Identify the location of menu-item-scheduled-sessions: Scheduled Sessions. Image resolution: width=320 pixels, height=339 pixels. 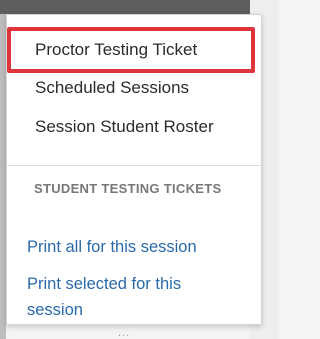
(134, 88).